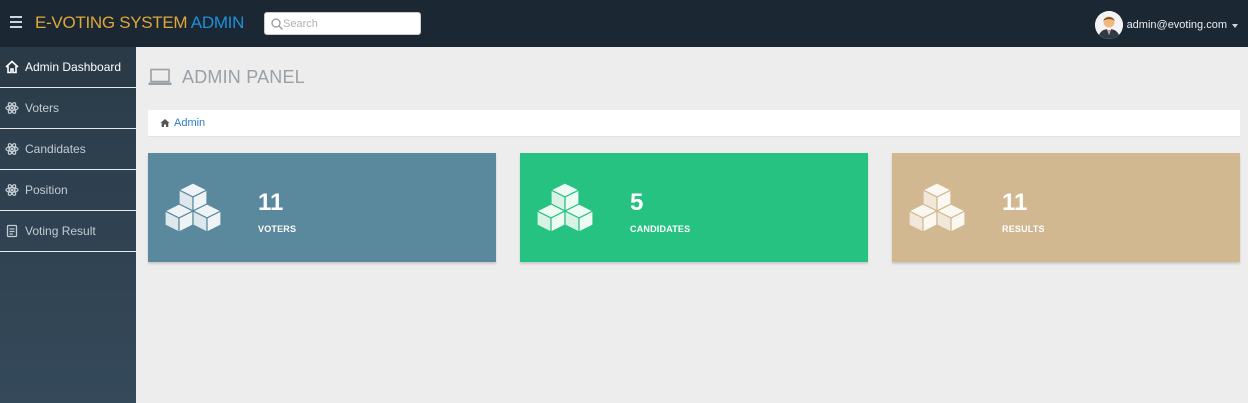  I want to click on sidebar-item-label: Admin Dashboard, so click(73, 67).